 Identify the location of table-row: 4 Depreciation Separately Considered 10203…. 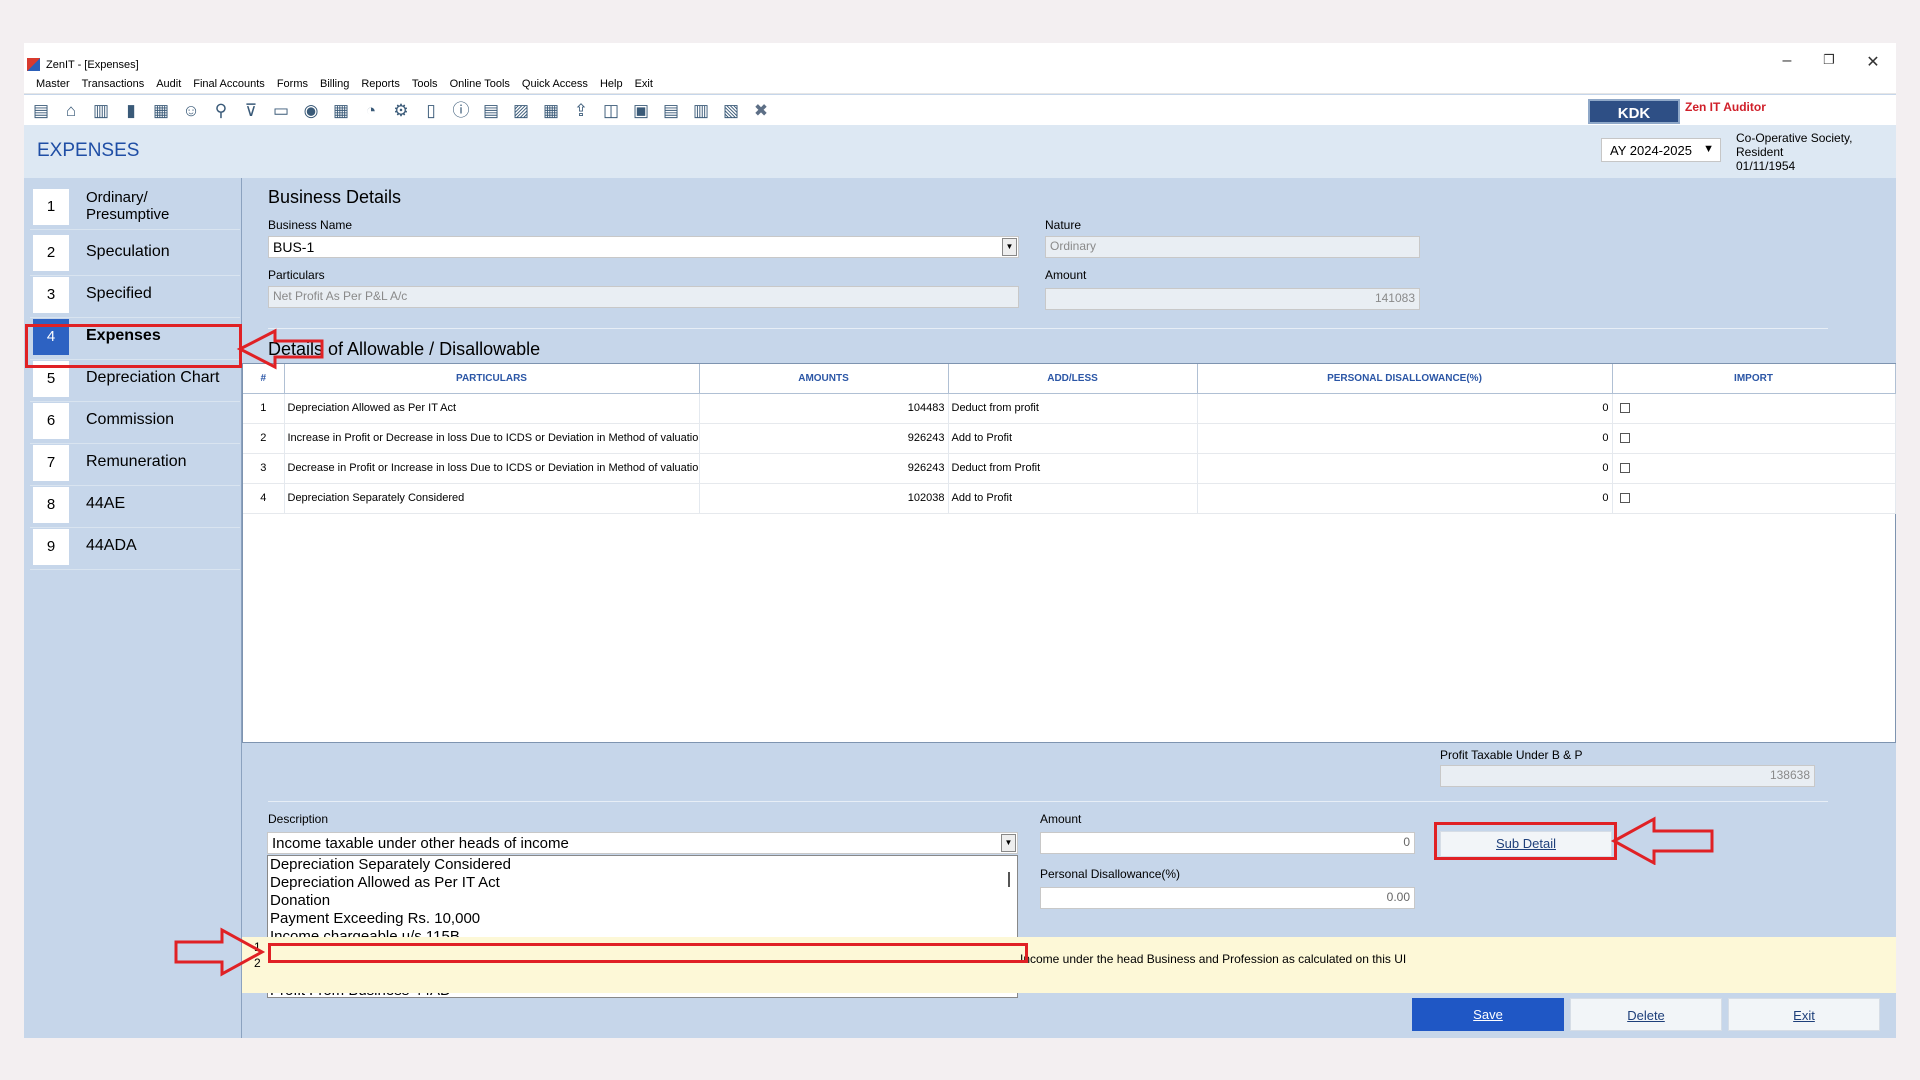
(1069, 498).